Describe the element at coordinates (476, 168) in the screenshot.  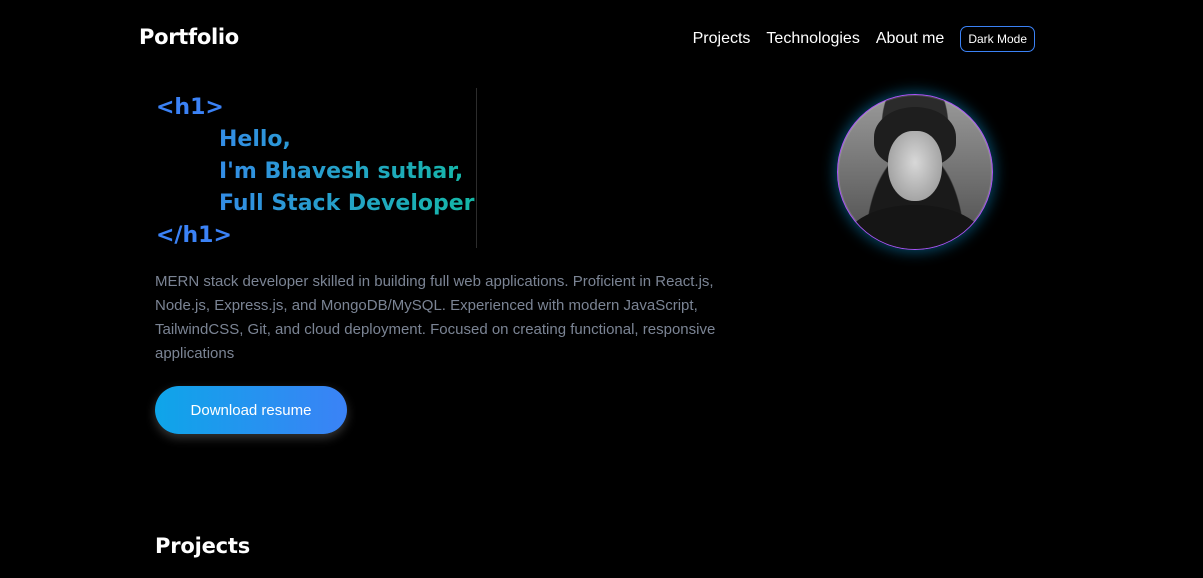
I see `hero-divider` at that location.